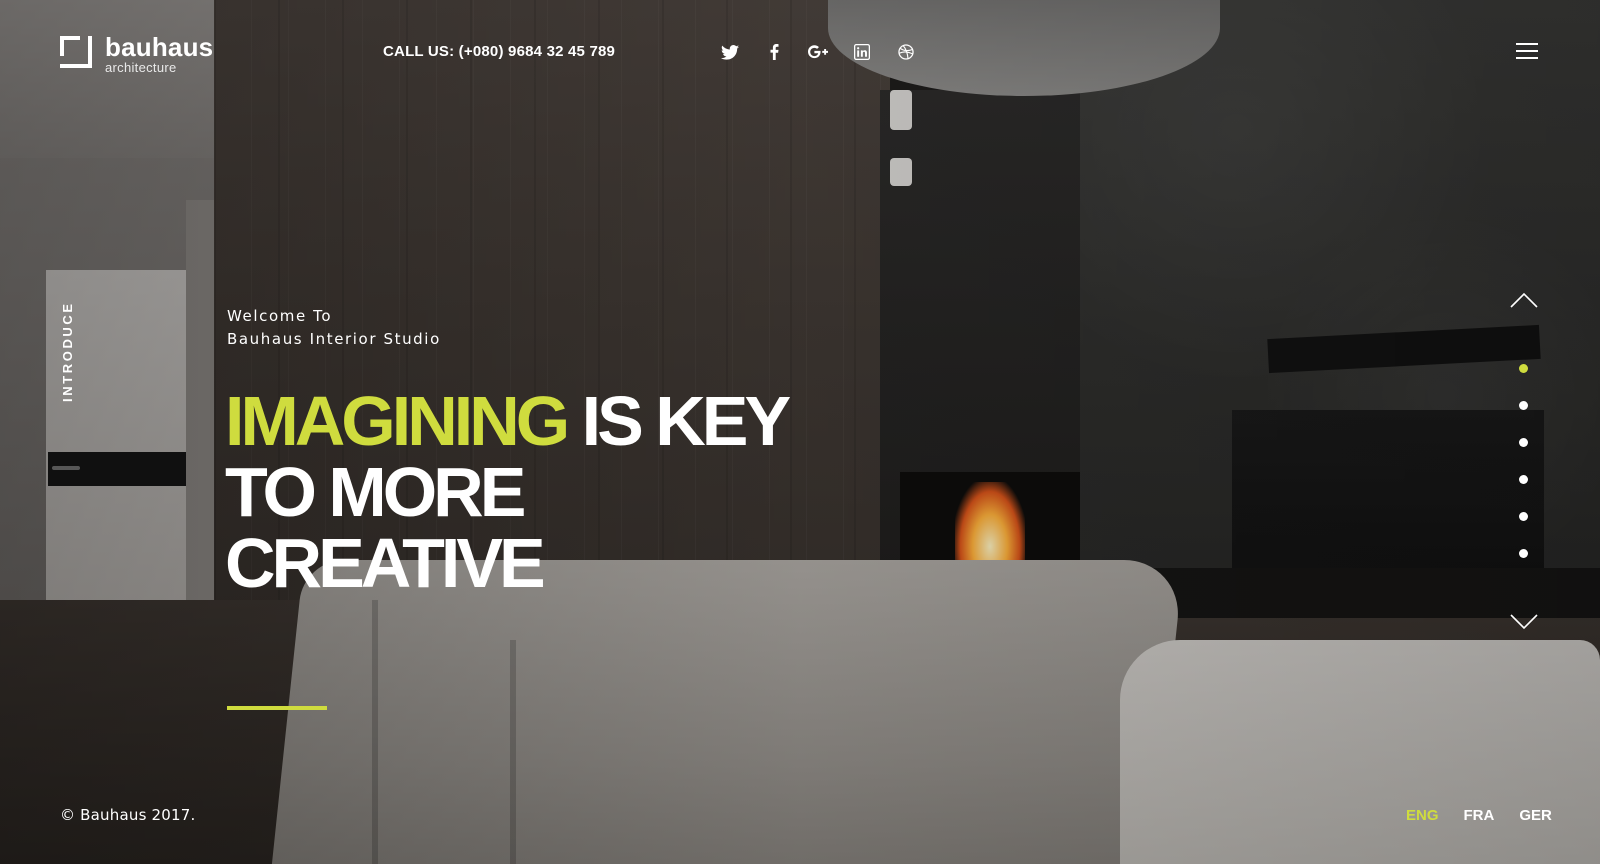  What do you see at coordinates (730, 52) in the screenshot?
I see `twitter-icon` at bounding box center [730, 52].